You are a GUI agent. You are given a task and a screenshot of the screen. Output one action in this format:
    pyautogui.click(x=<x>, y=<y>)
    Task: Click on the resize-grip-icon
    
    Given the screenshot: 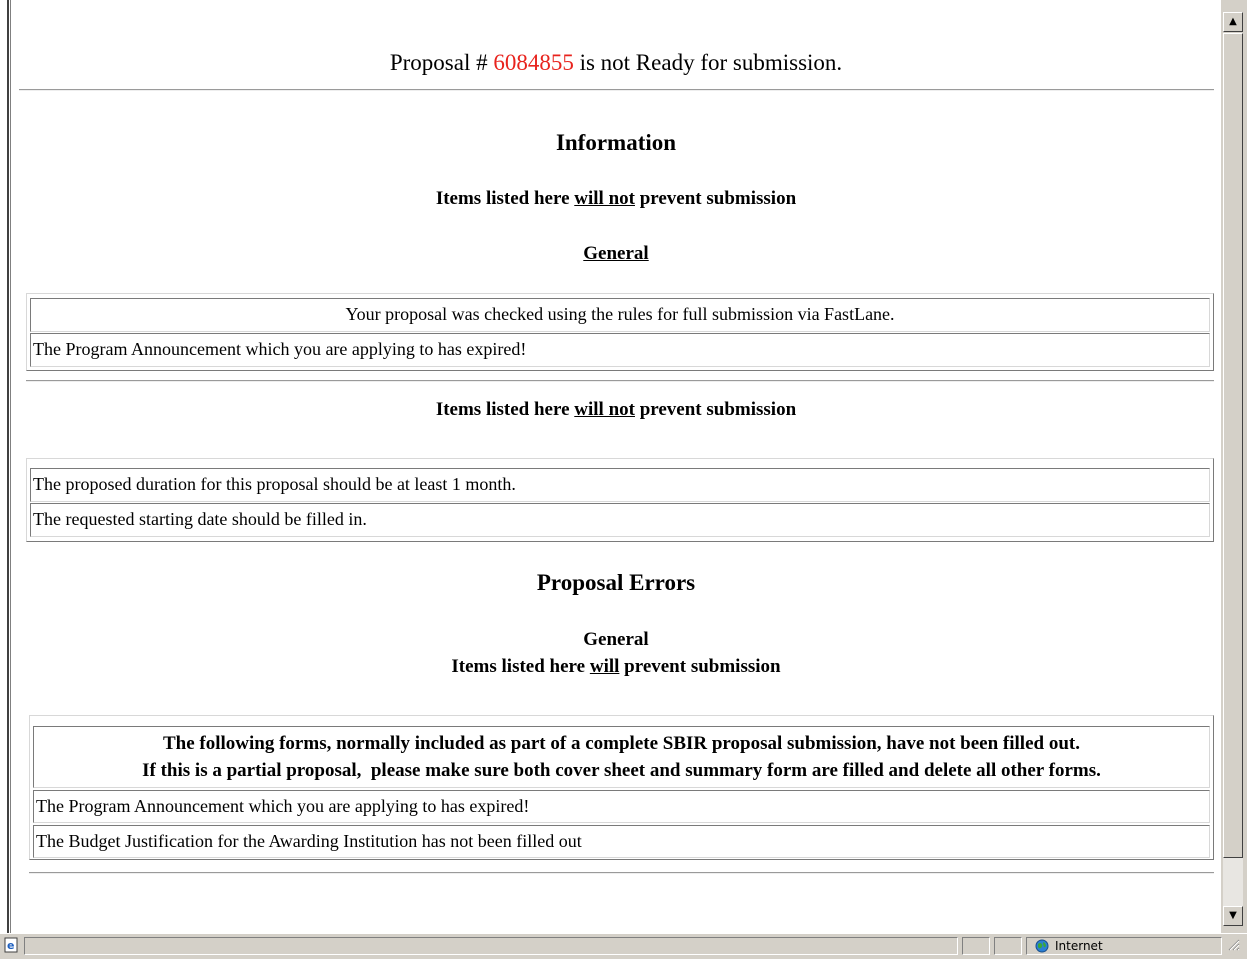 What is the action you would take?
    pyautogui.click(x=1234, y=945)
    